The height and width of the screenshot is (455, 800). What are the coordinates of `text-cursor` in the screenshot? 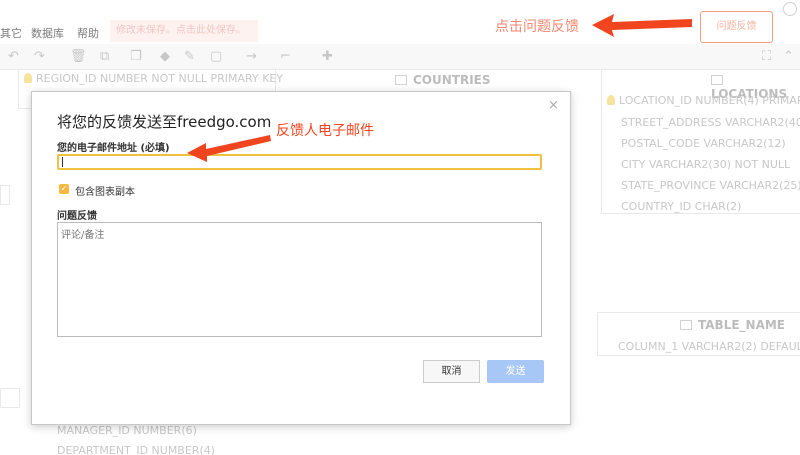 It's located at (62, 162).